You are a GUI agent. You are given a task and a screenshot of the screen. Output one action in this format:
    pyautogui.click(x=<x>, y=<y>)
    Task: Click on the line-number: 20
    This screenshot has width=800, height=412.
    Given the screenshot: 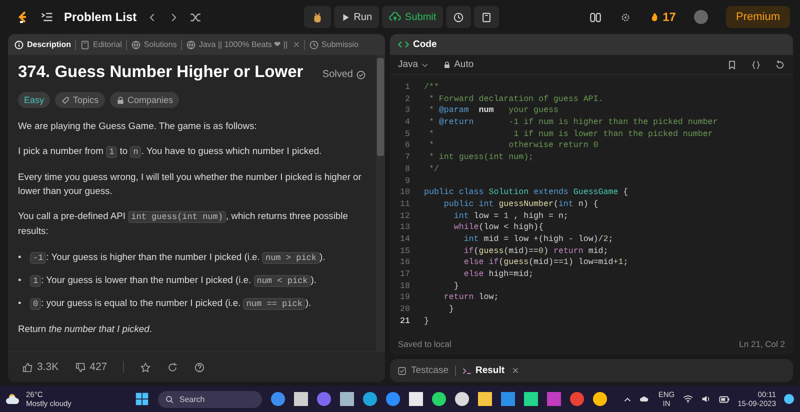 What is the action you would take?
    pyautogui.click(x=404, y=310)
    